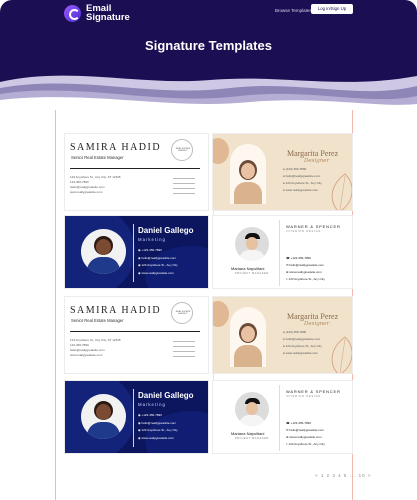 This screenshot has width=417, height=500. I want to click on browse-templates-link: Browse Templates, so click(293, 10).